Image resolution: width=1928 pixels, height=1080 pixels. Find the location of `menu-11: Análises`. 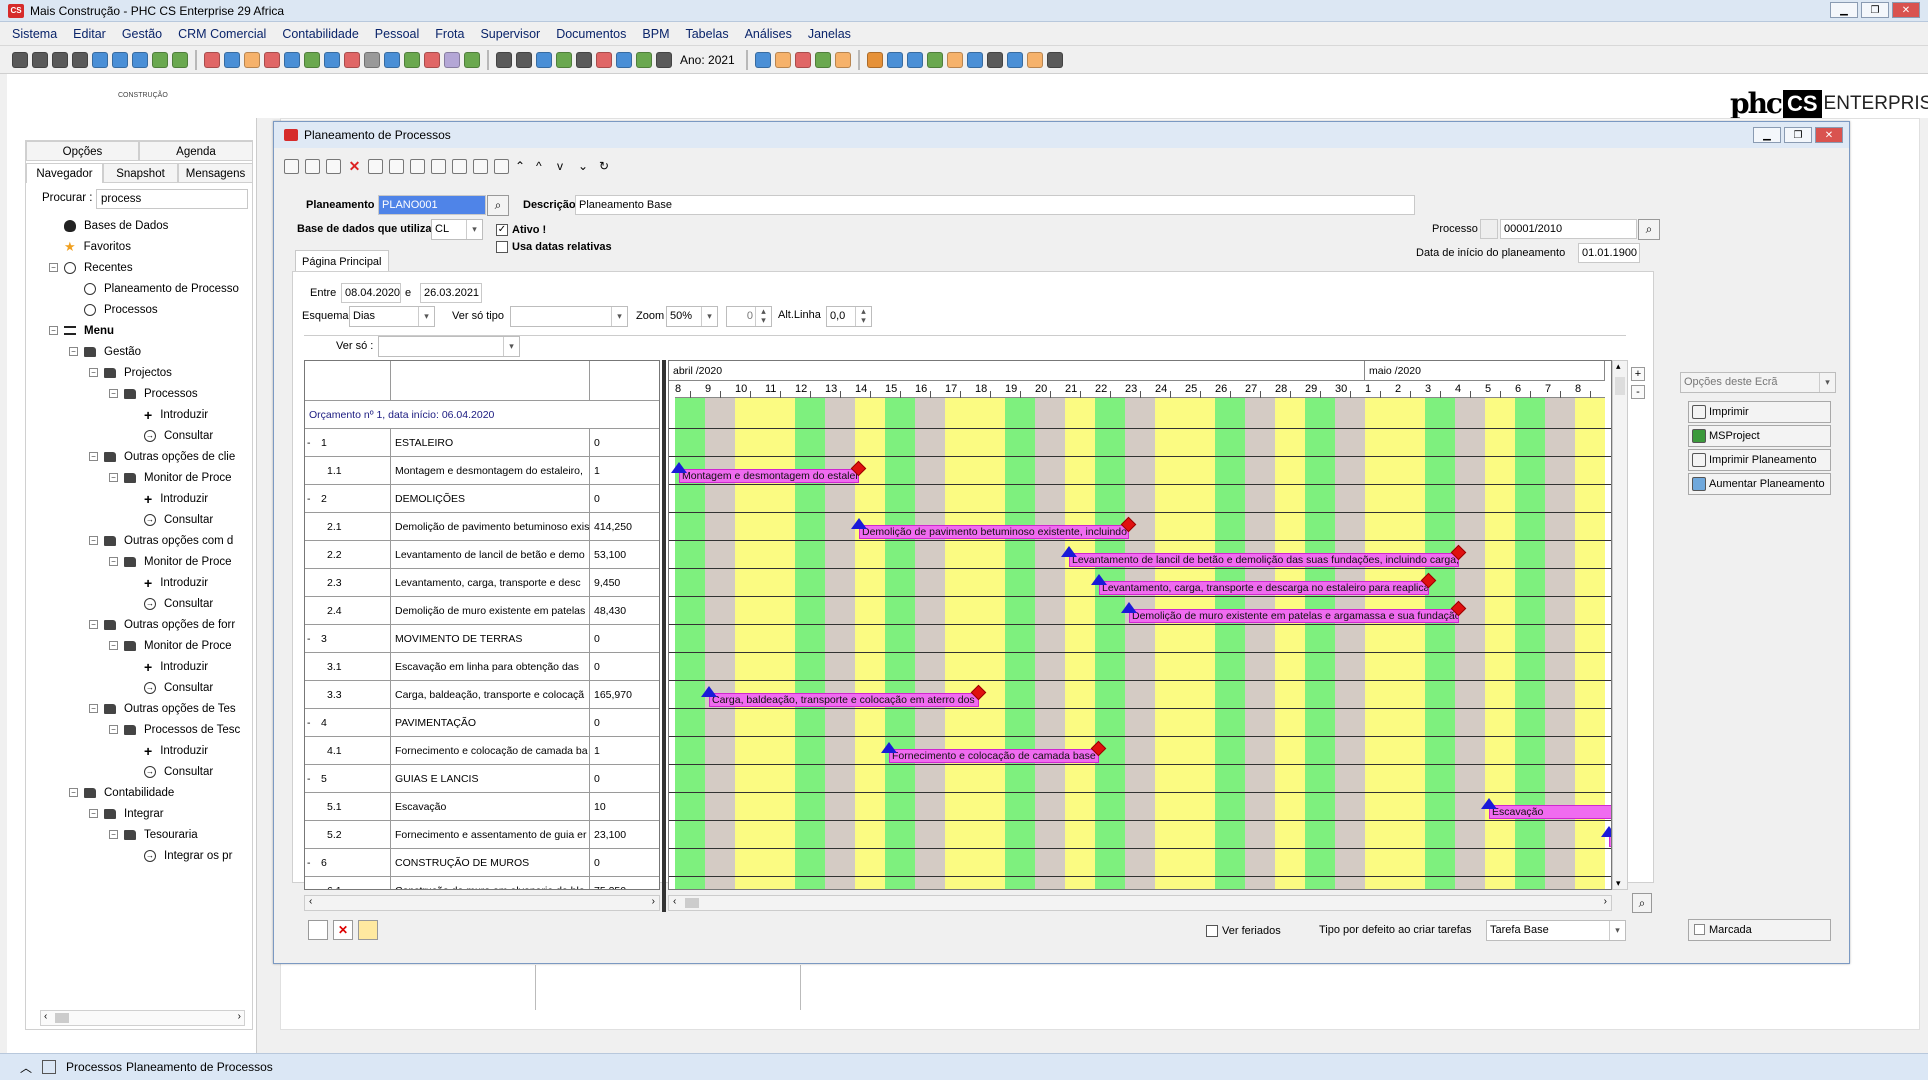

menu-11: Análises is located at coordinates (768, 34).